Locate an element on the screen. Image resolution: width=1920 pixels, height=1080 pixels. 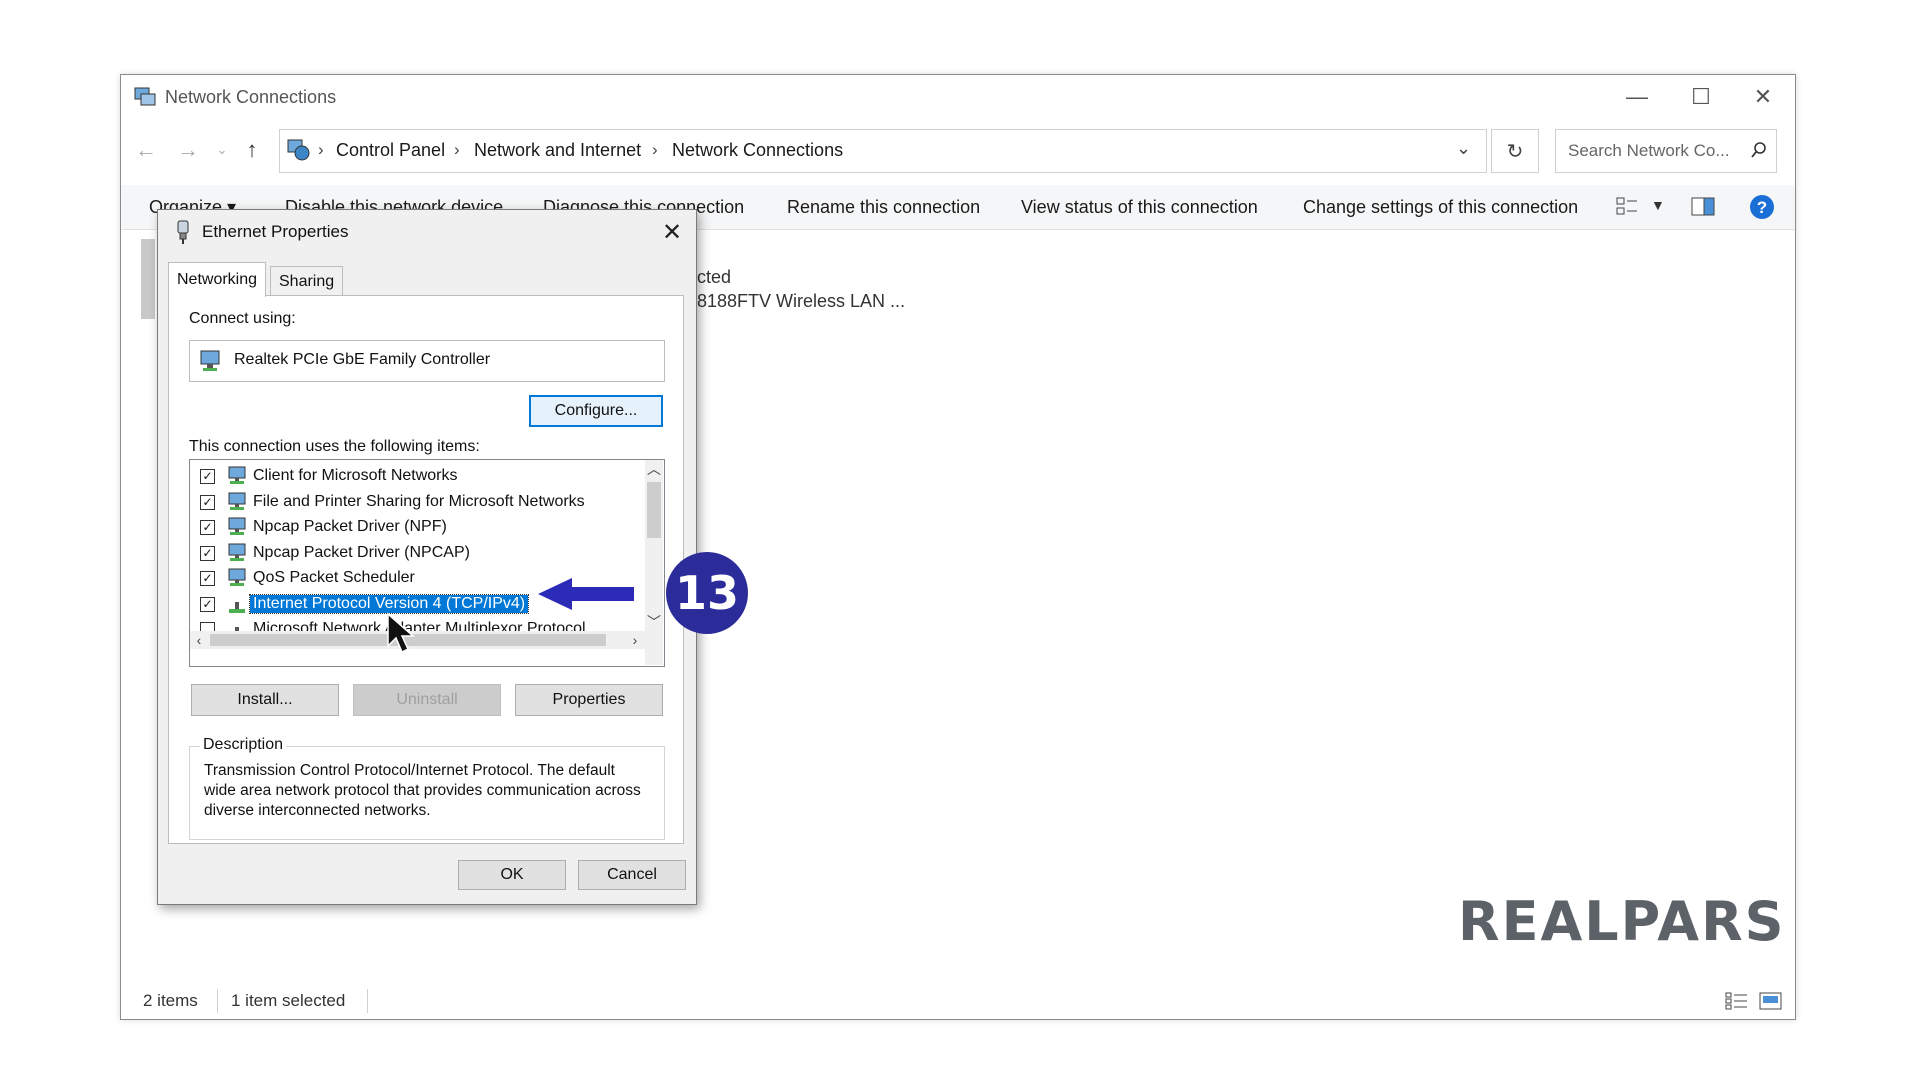
view-status-button: View status of this connection is located at coordinates (1139, 207).